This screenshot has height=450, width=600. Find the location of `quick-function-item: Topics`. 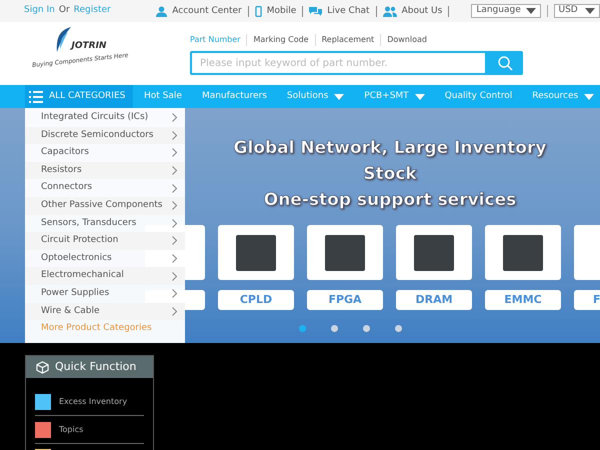

quick-function-item: Topics is located at coordinates (89, 430).